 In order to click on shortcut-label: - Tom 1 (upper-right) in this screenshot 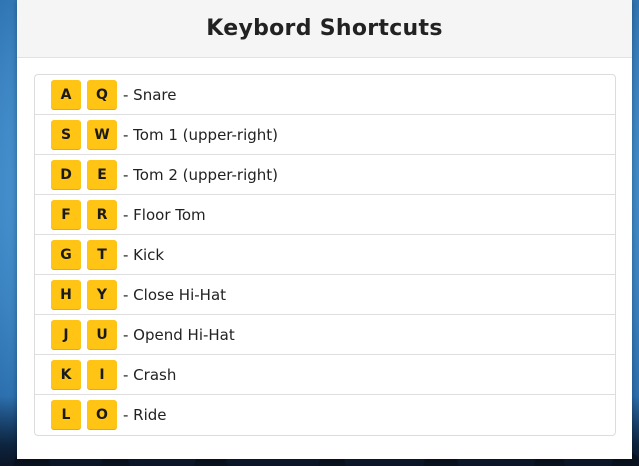, I will do `click(201, 134)`.